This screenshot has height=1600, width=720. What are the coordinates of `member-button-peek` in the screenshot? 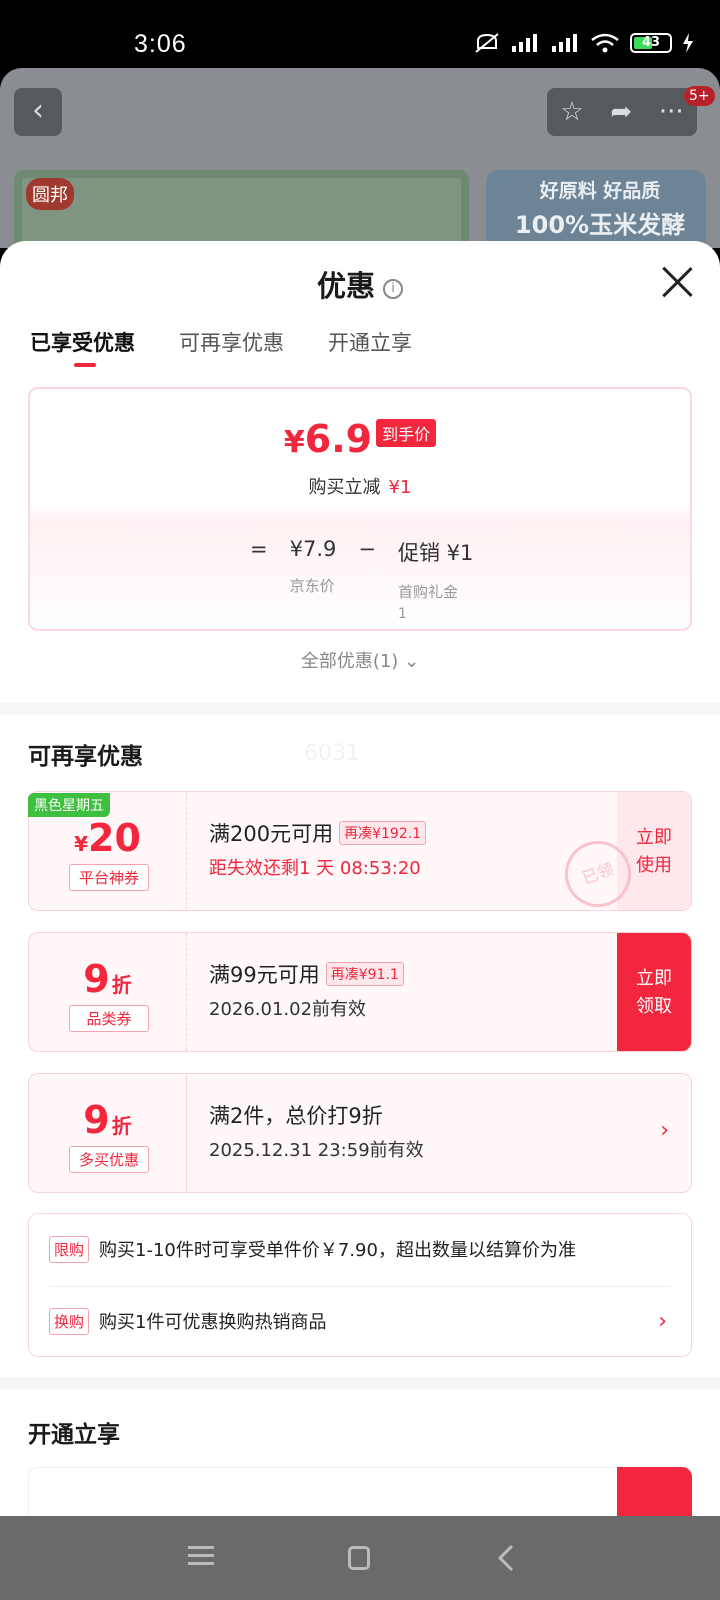 It's located at (654, 1491).